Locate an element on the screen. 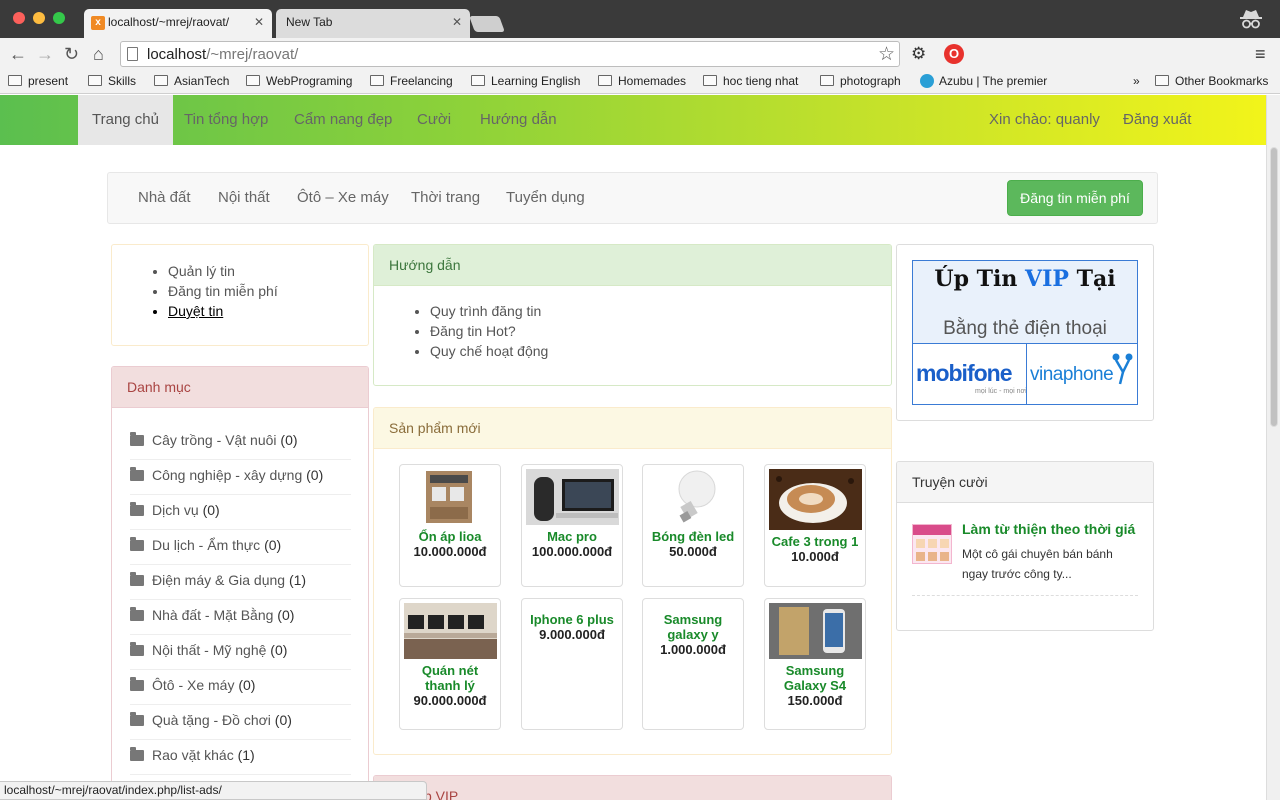 The height and width of the screenshot is (800, 1280). address-bar: localhost/~mrej/raovat/ ☆ is located at coordinates (510, 54).